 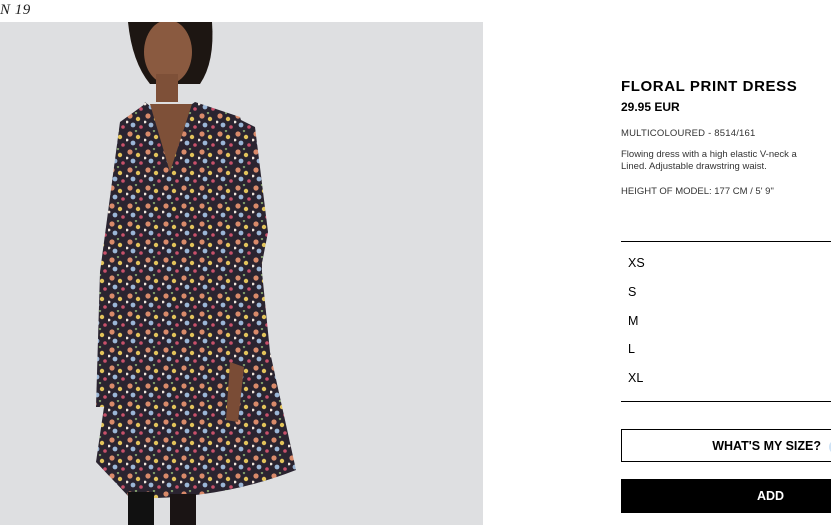 I want to click on size-list: XS S M L XL, so click(x=726, y=321).